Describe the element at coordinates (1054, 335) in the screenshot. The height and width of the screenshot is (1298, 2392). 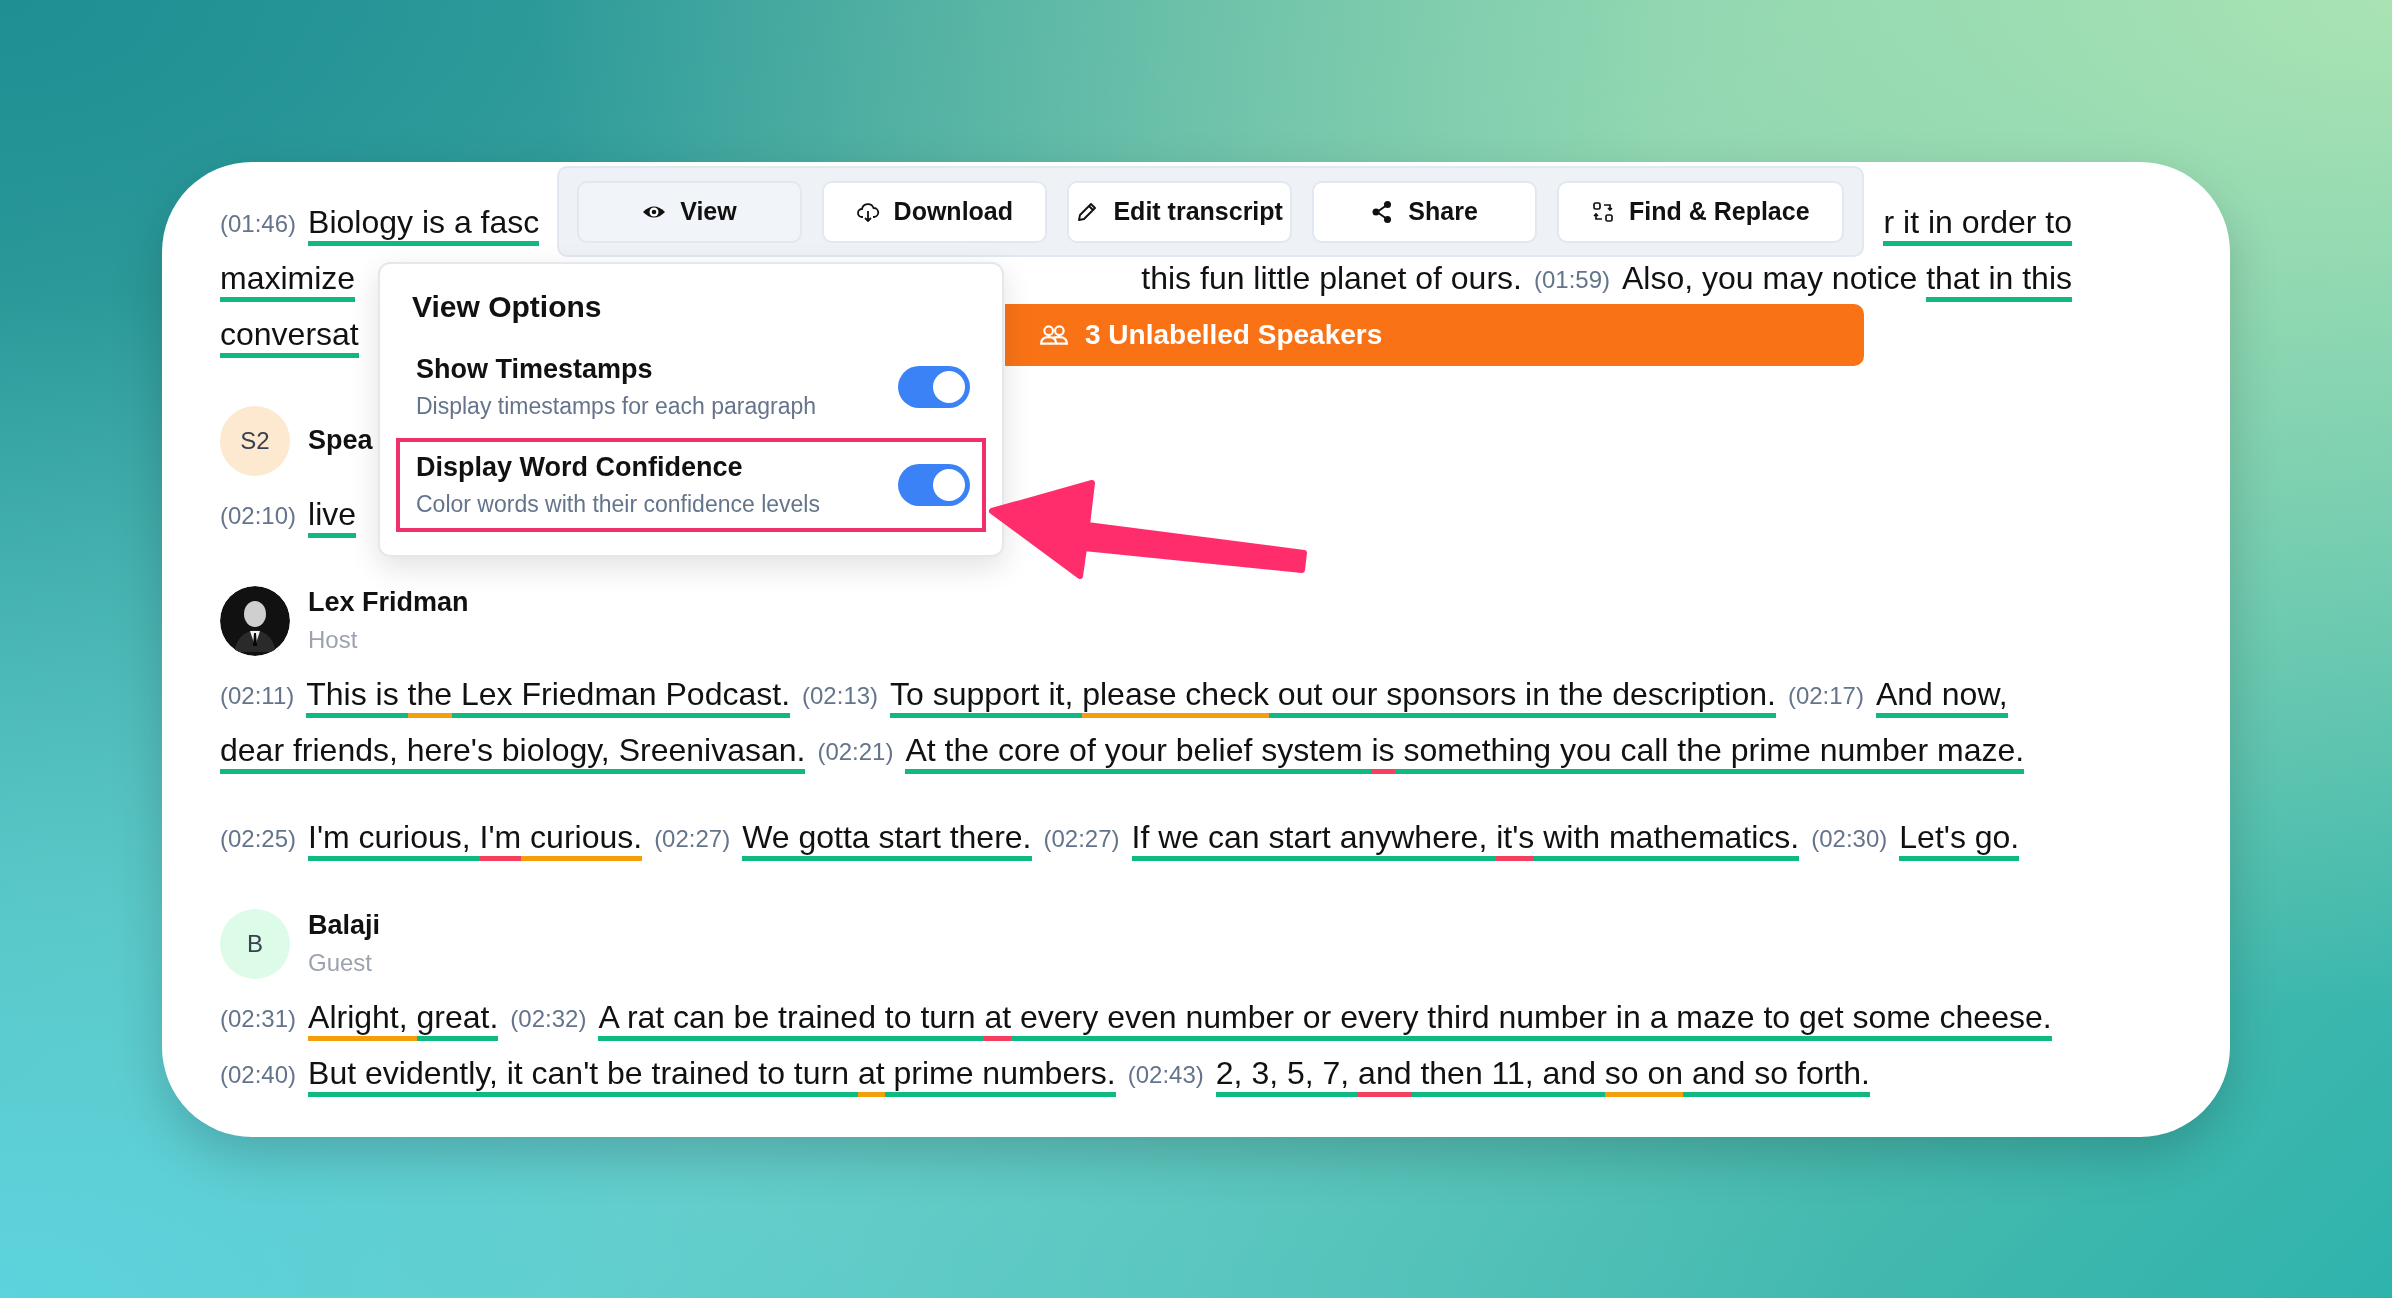
I see `users-icon` at that location.